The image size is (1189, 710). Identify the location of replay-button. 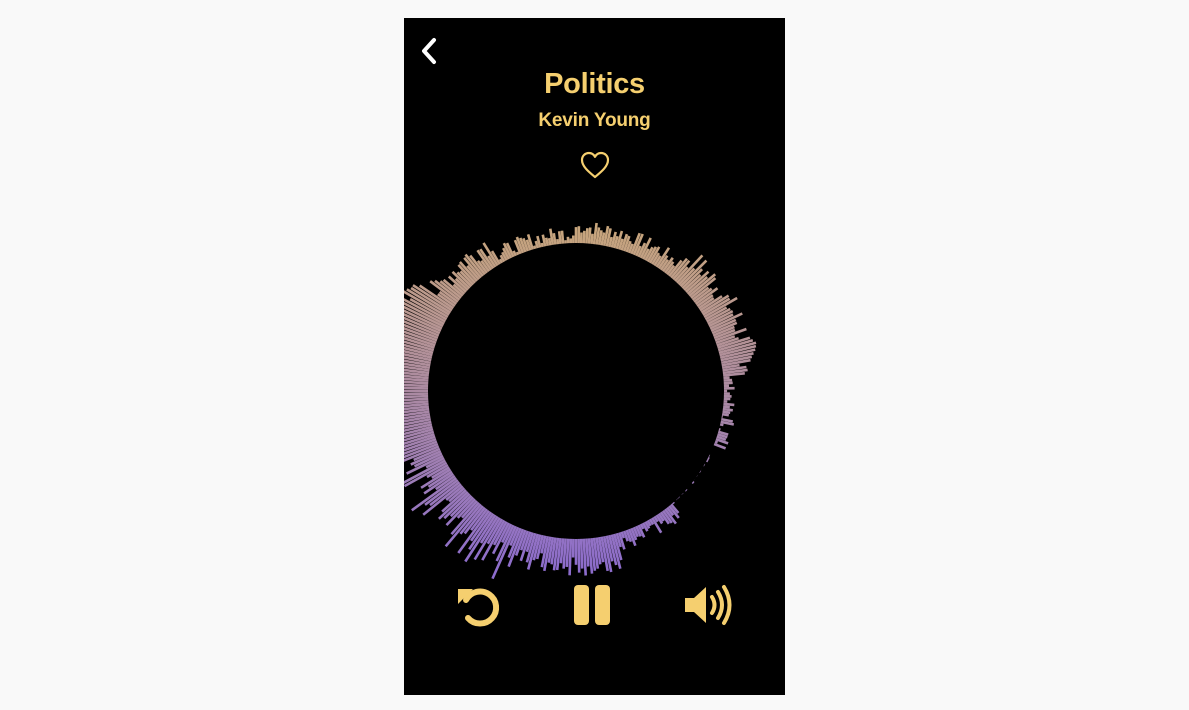
(478, 605).